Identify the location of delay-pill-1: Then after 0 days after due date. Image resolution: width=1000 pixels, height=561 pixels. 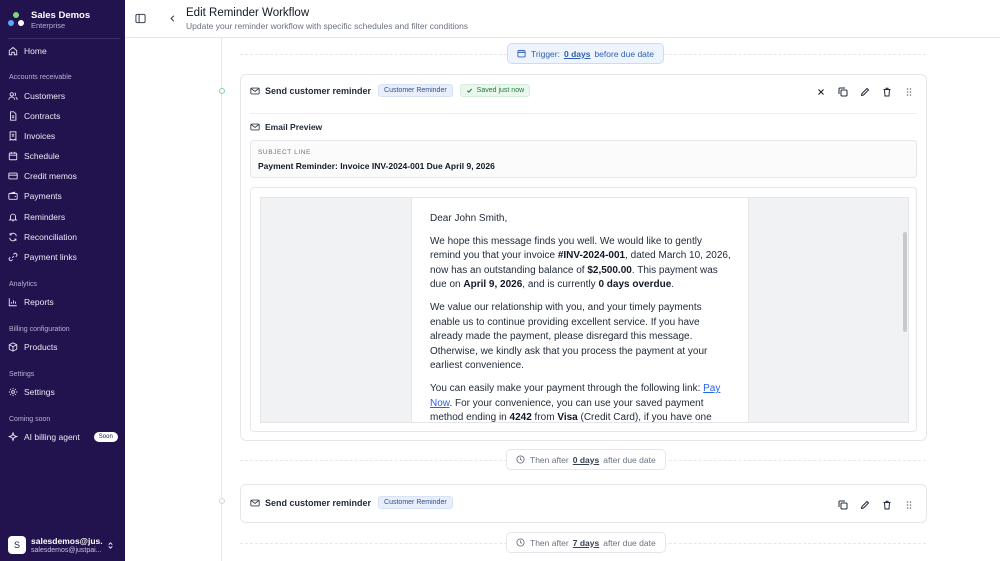
(586, 459).